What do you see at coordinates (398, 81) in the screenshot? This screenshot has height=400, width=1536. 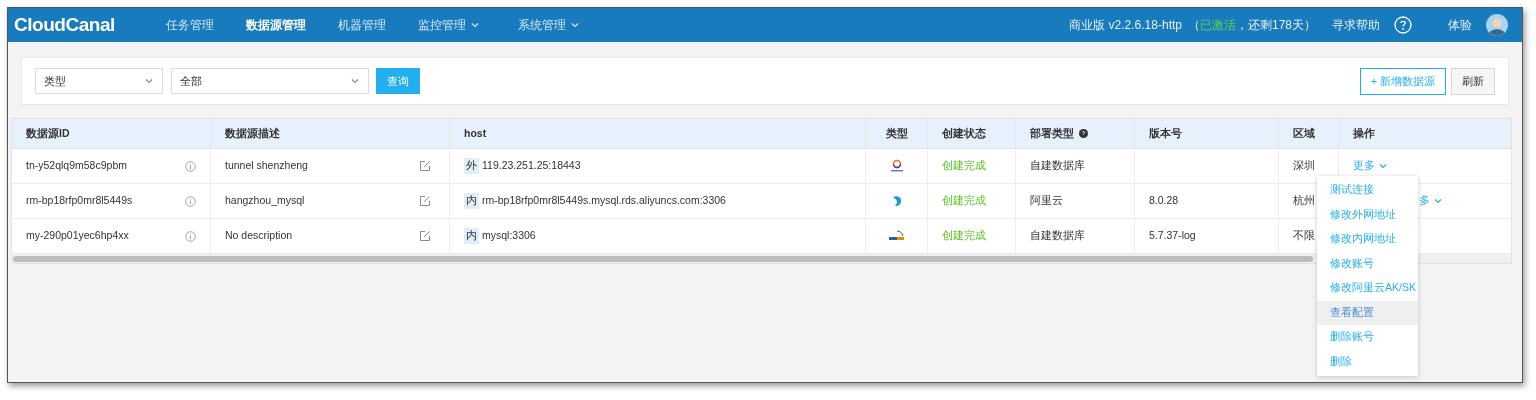 I see `query-button: 查询` at bounding box center [398, 81].